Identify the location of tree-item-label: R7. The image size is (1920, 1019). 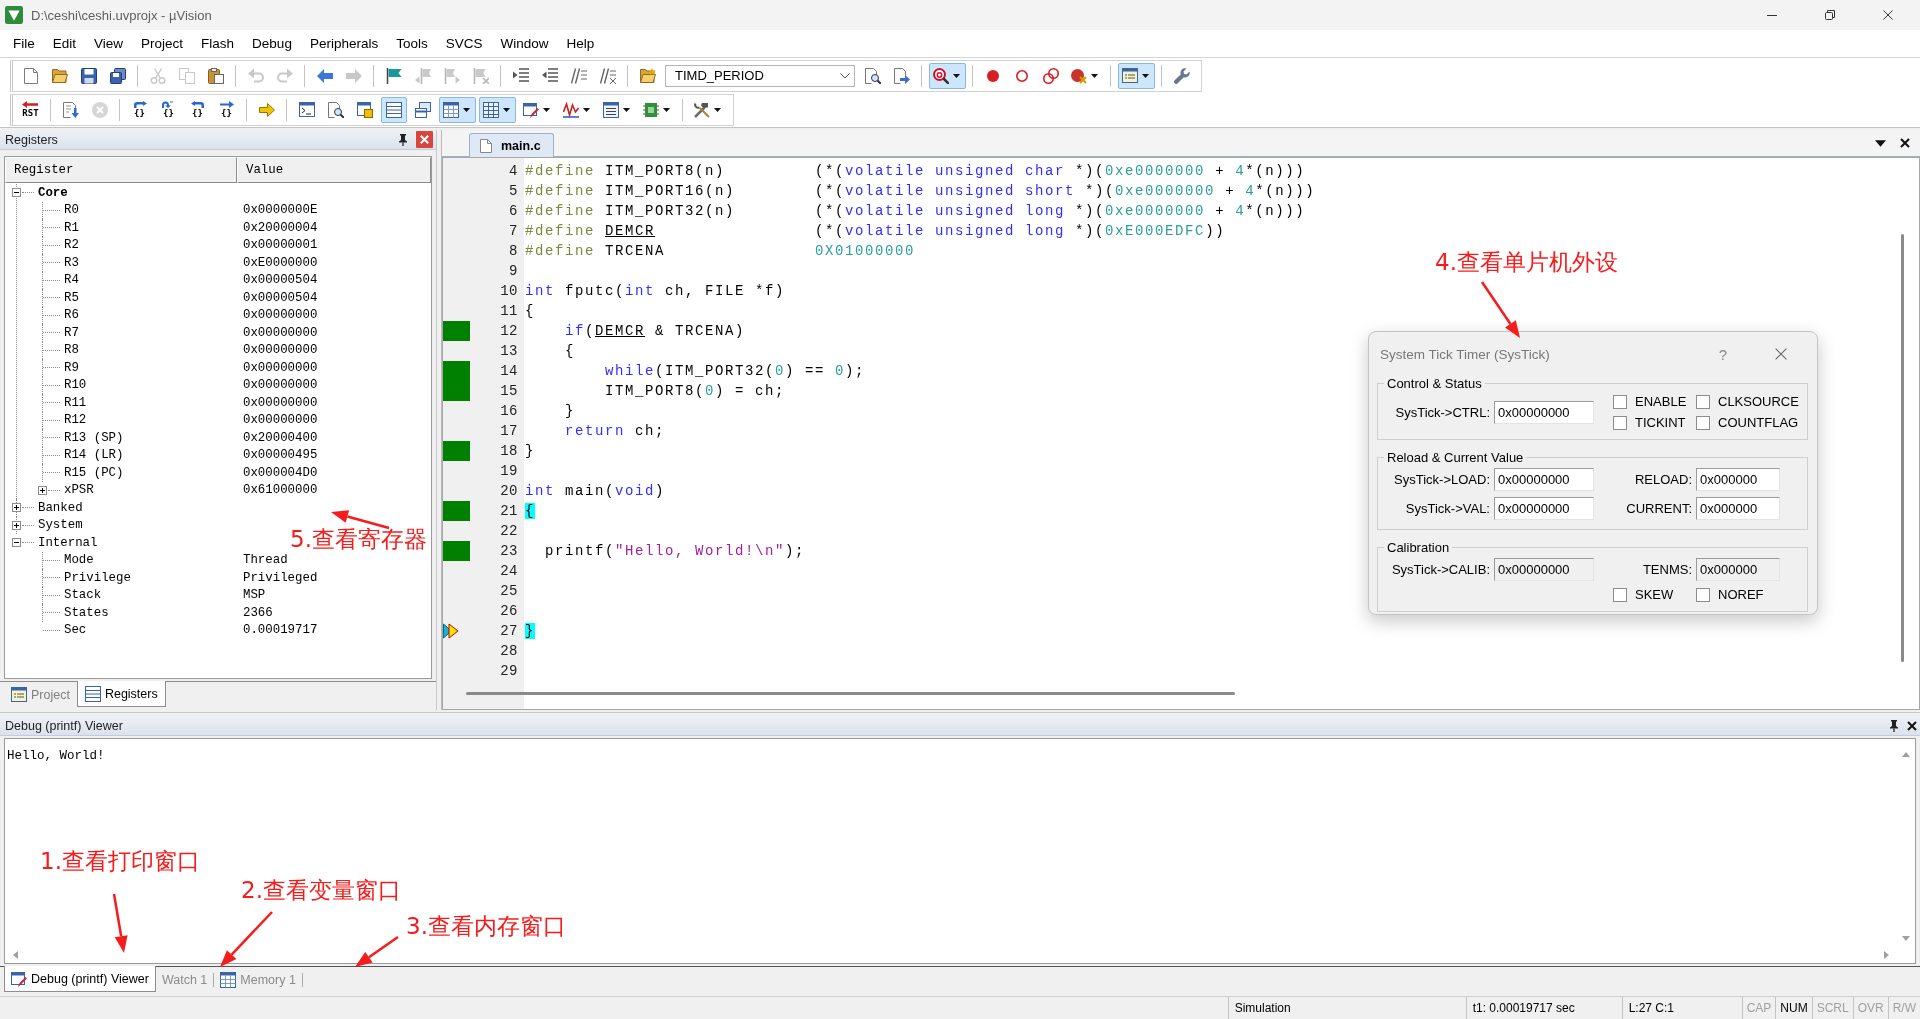
(71, 332).